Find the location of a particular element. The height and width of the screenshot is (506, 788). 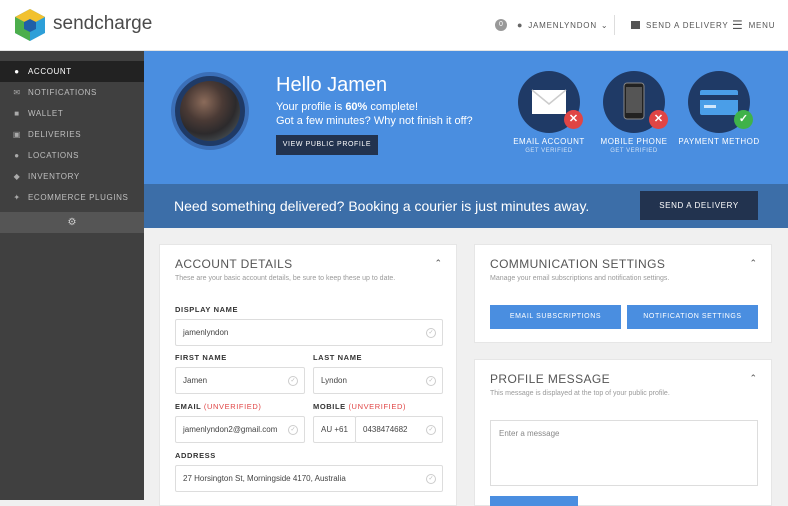

box-icon is located at coordinates (635, 25).